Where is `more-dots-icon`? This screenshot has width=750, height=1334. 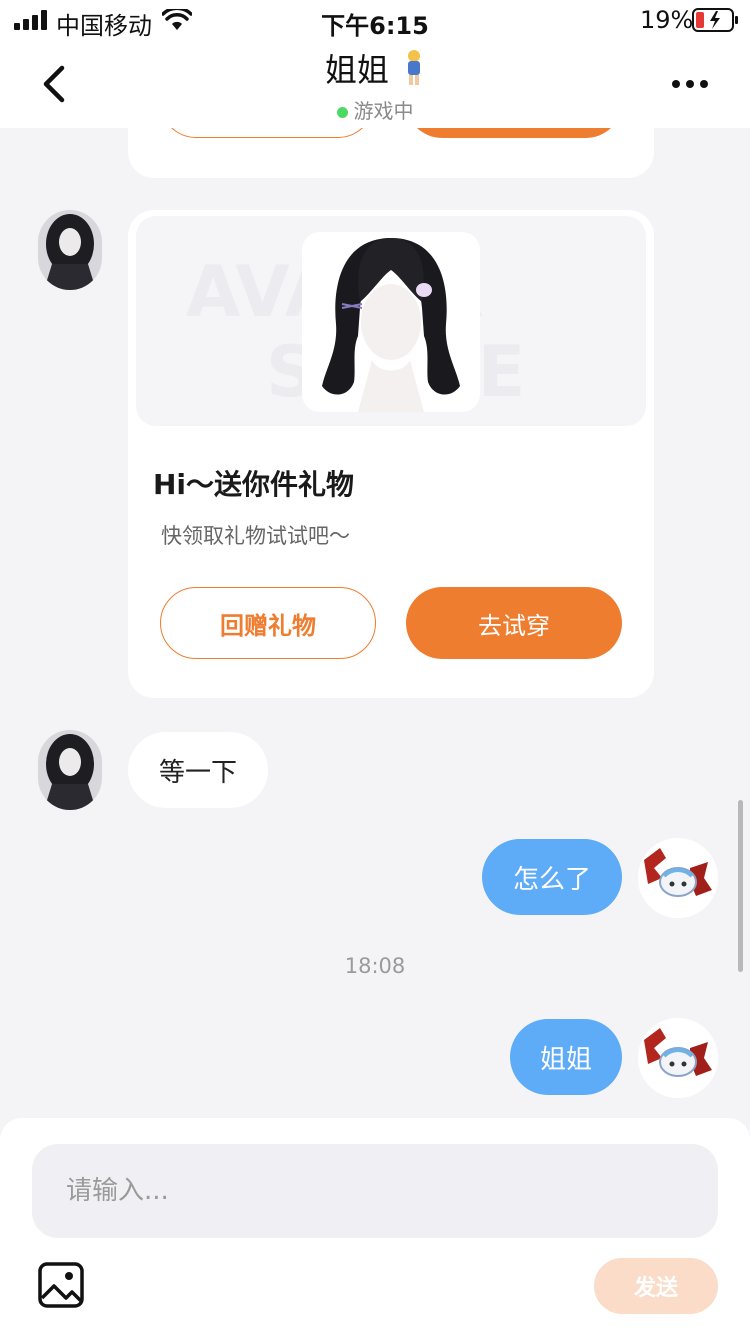 more-dots-icon is located at coordinates (690, 84).